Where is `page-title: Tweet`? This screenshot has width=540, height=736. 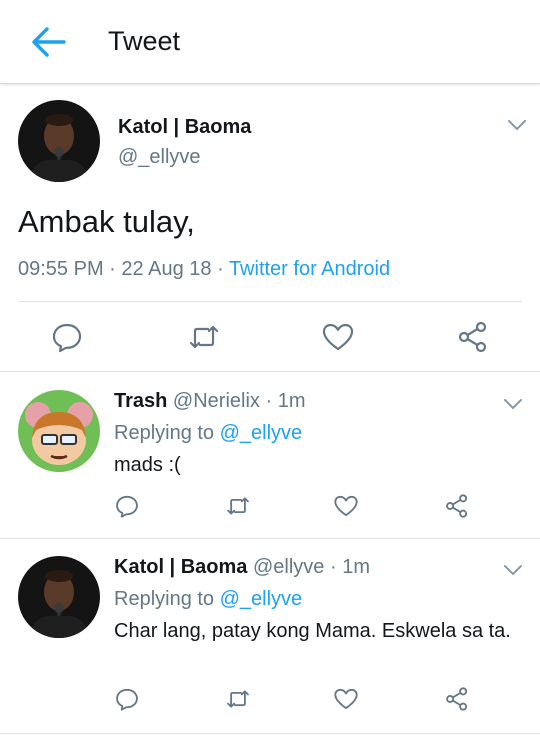
page-title: Tweet is located at coordinates (144, 41).